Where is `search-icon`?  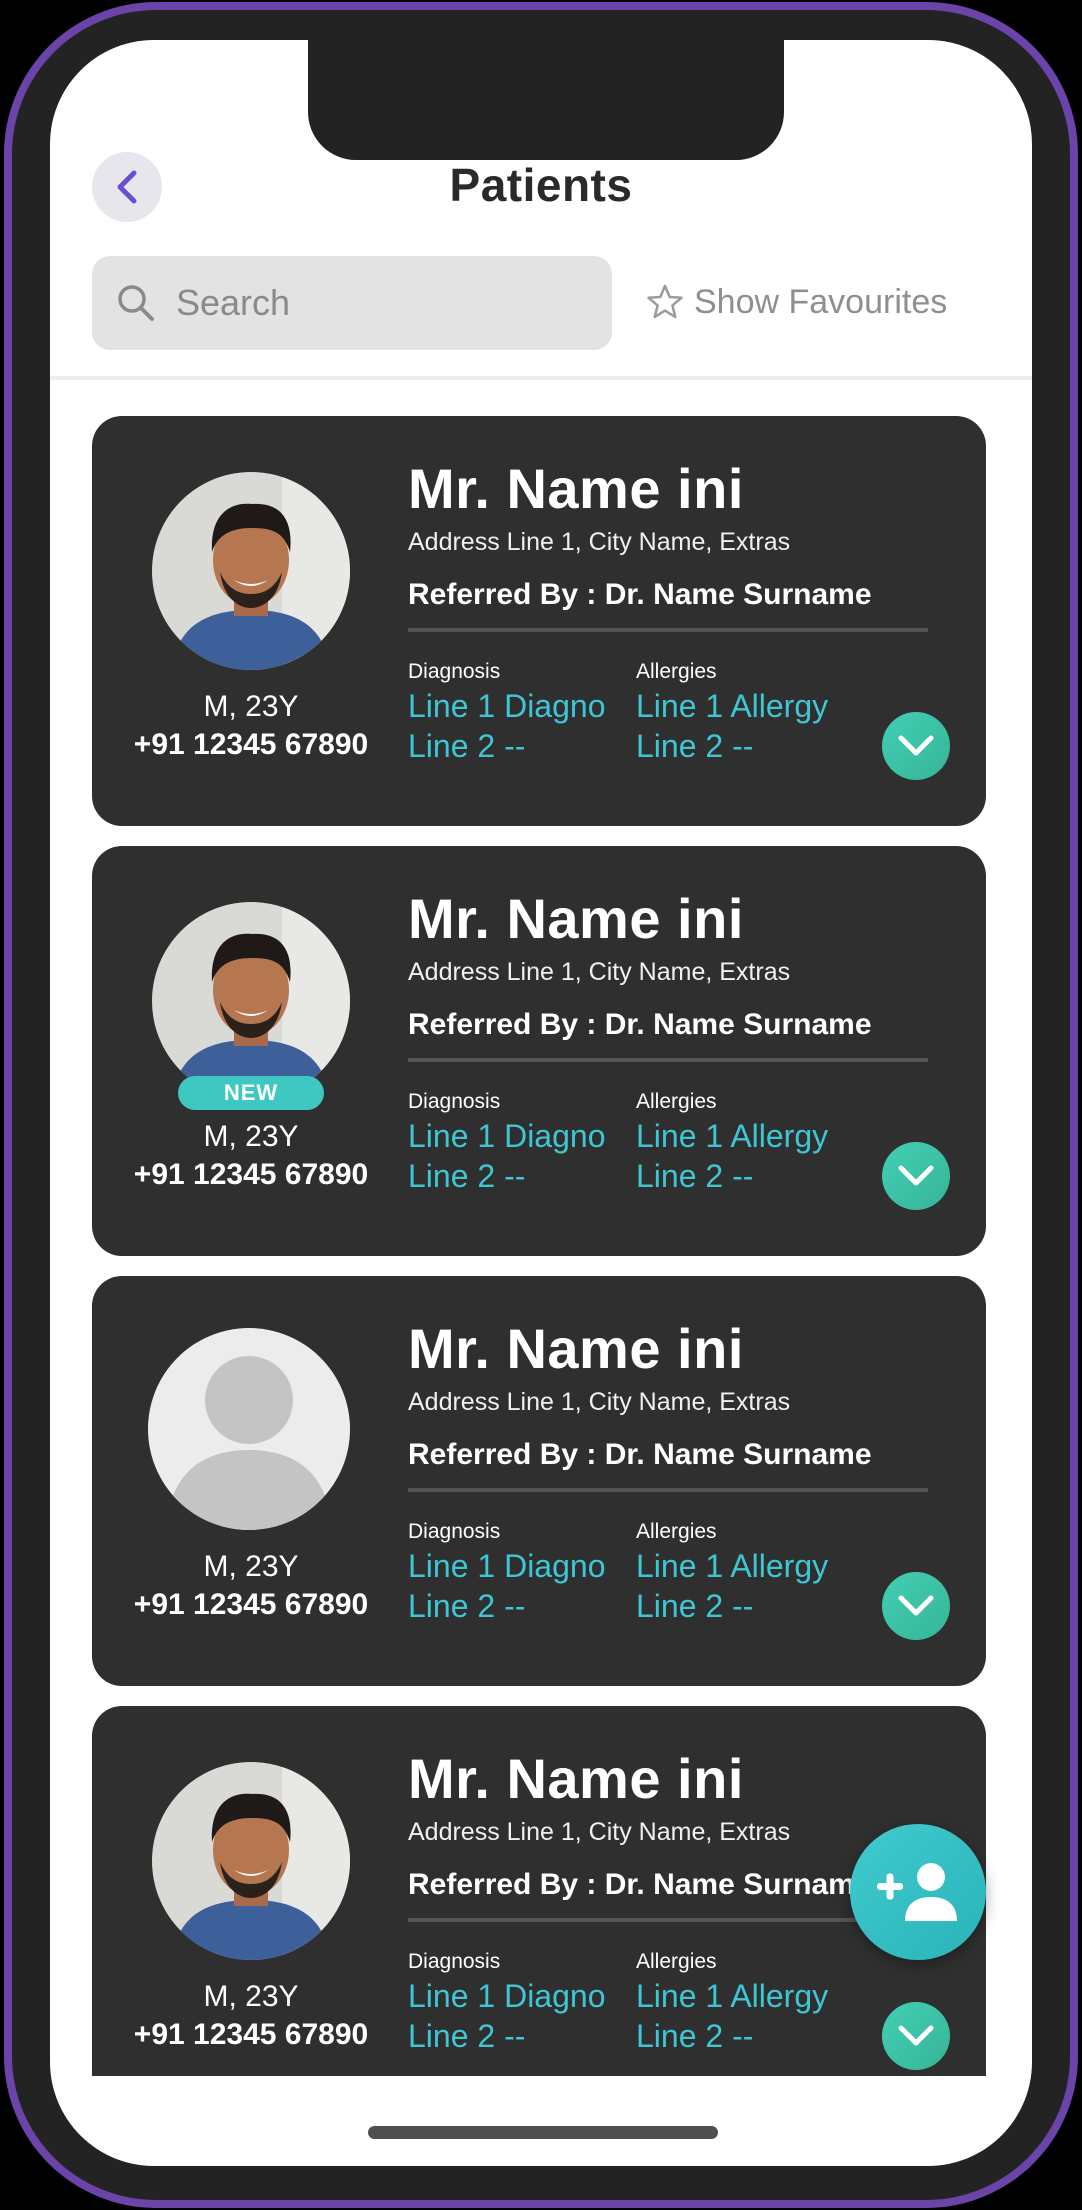 search-icon is located at coordinates (136, 303).